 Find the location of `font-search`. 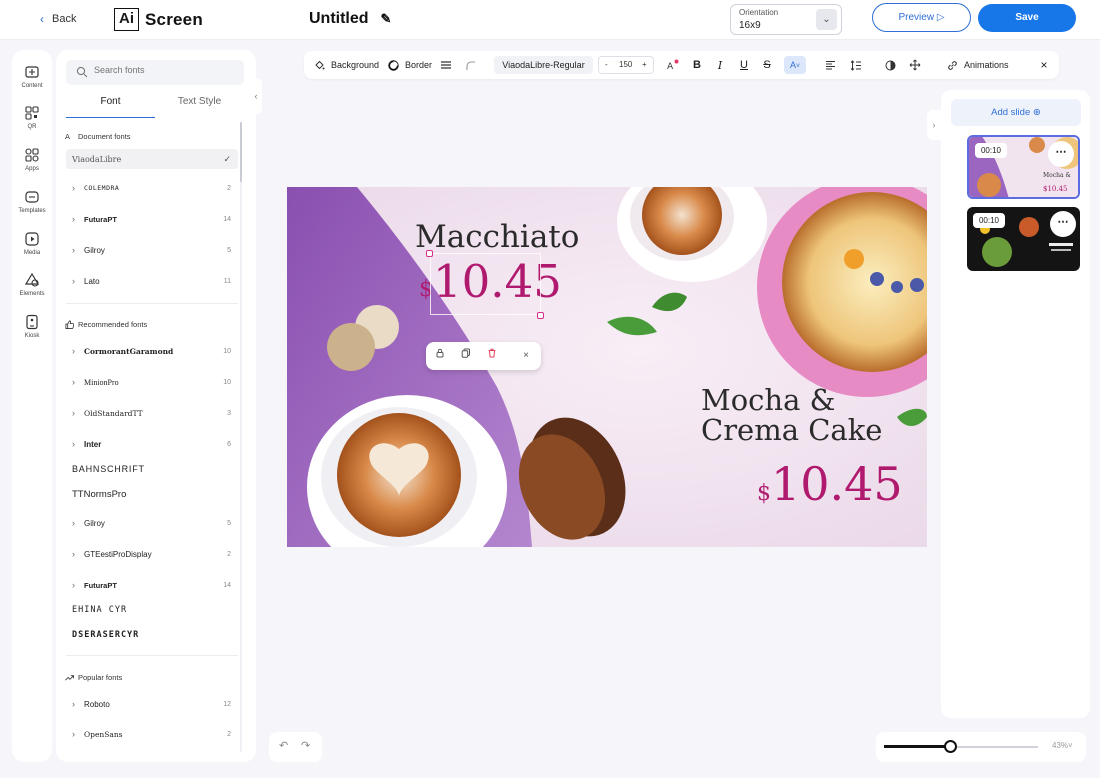

font-search is located at coordinates (155, 72).